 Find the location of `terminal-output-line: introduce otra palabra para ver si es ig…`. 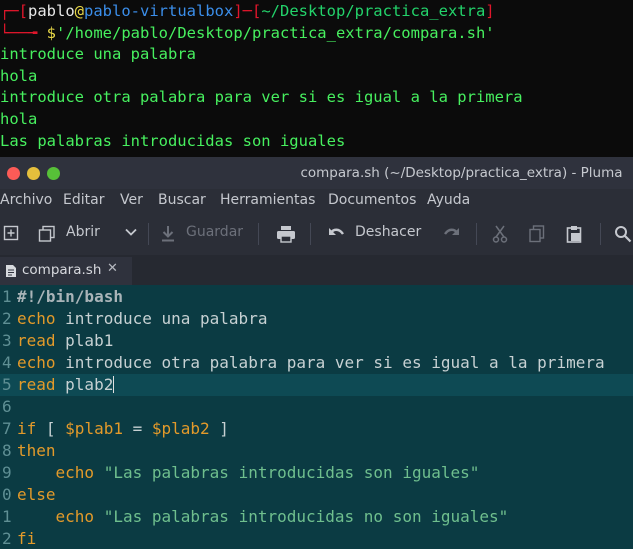

terminal-output-line: introduce otra palabra para ver si es ig… is located at coordinates (261, 97).